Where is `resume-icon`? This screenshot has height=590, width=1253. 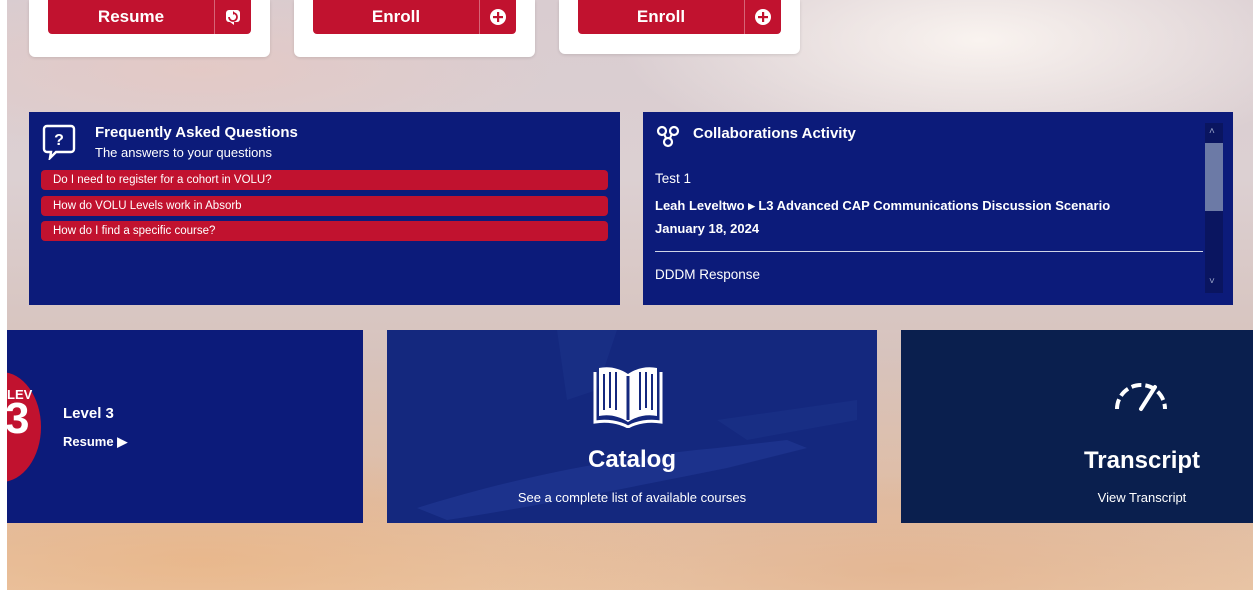
resume-icon is located at coordinates (232, 17).